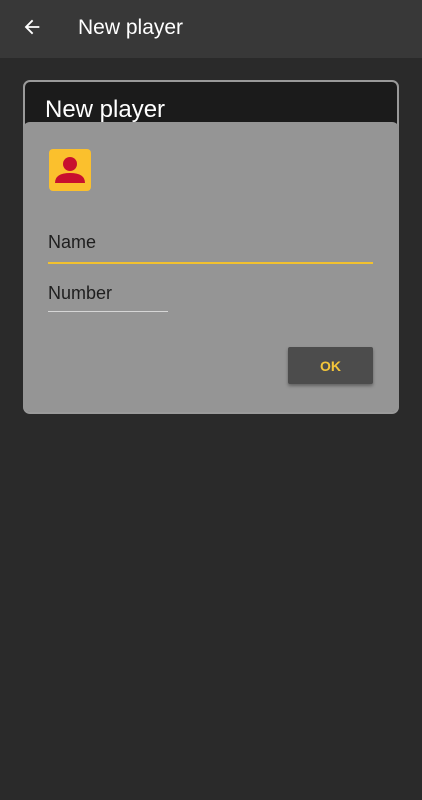 The height and width of the screenshot is (800, 422). I want to click on person-icon, so click(70, 174).